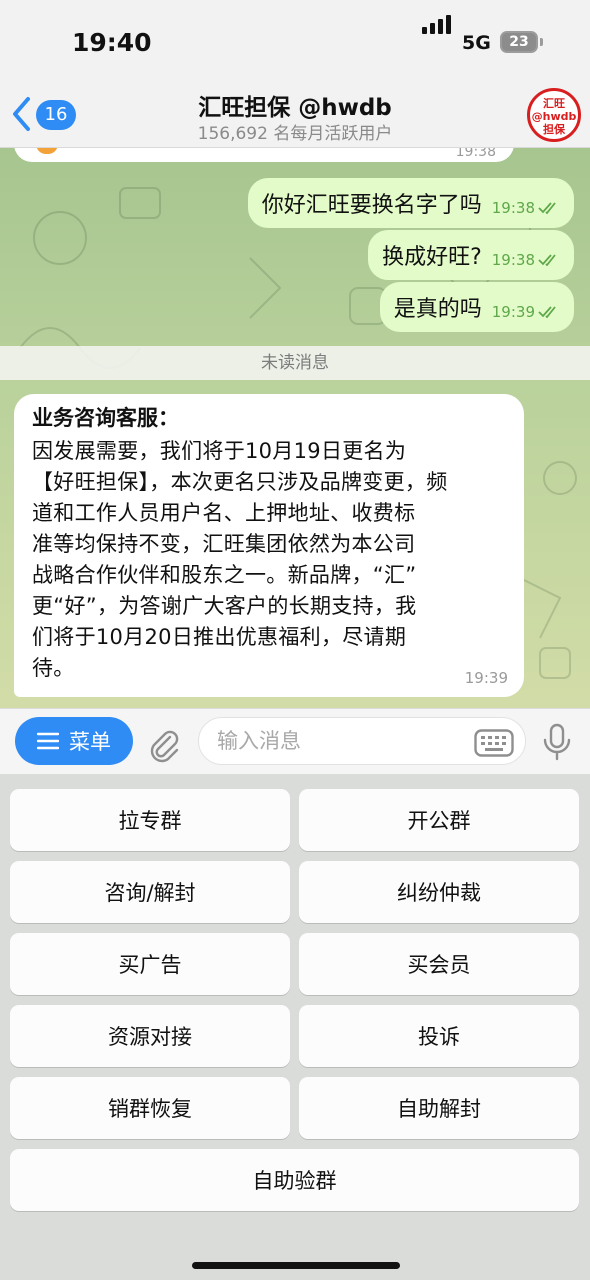 Image resolution: width=590 pixels, height=1280 pixels. I want to click on previous-message-bubble: 19:38, so click(264, 155).